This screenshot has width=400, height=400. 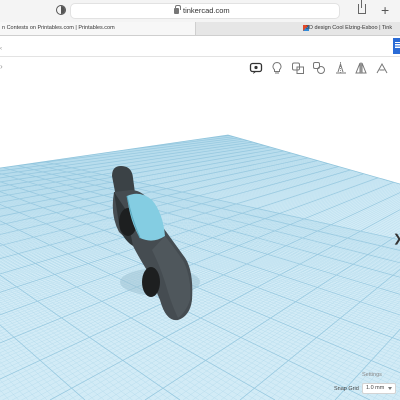 I want to click on snap-grid-value: 1.0 mm, so click(x=375, y=388).